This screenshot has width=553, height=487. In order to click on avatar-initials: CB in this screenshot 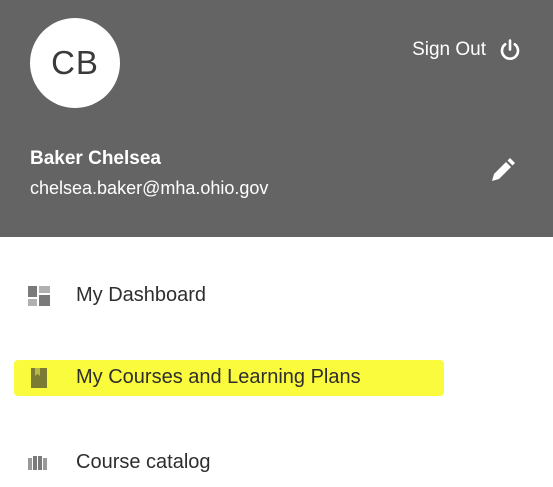, I will do `click(75, 62)`.